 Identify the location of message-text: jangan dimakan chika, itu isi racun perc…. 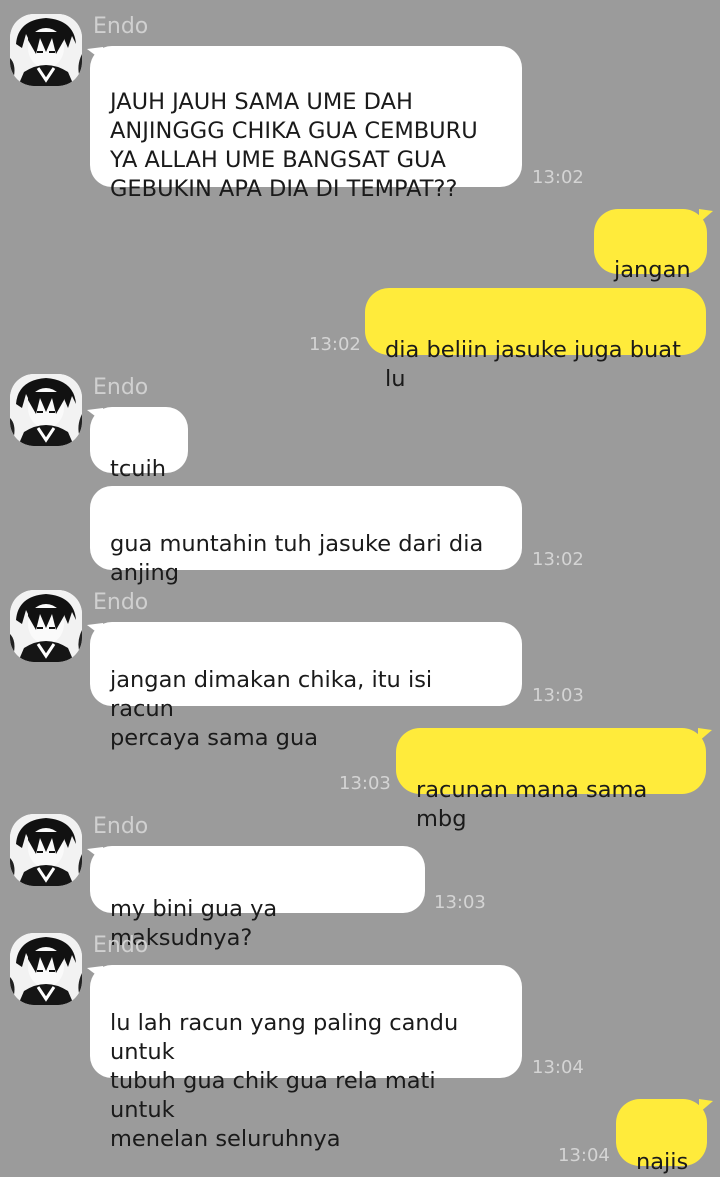
(271, 709).